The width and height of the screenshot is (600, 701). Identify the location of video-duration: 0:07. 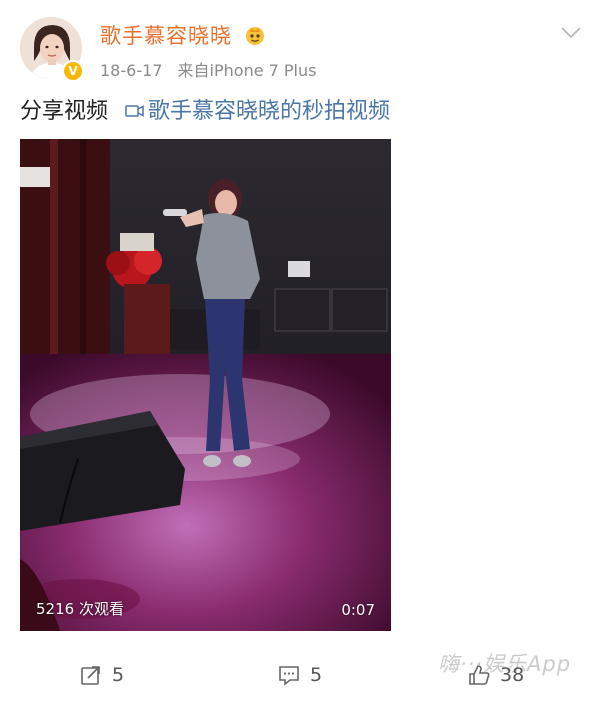
(358, 610).